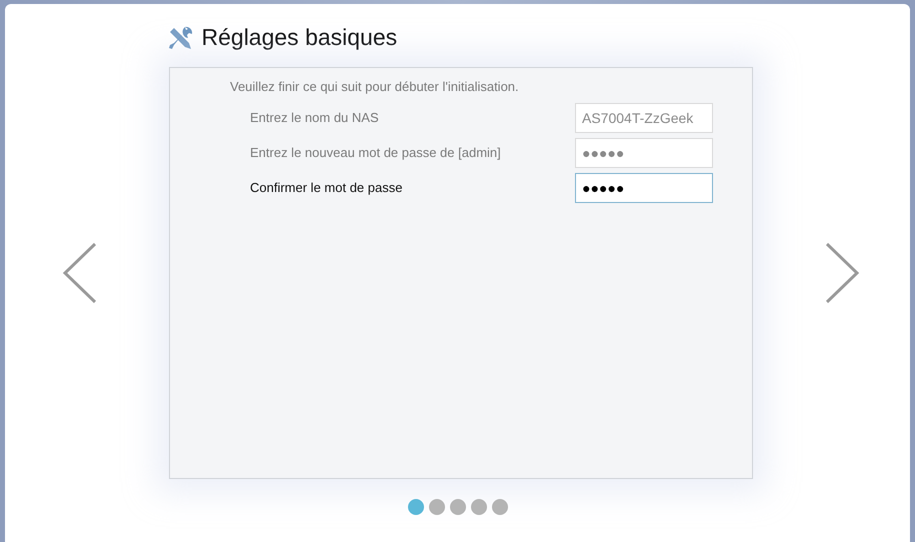 The image size is (915, 542). Describe the element at coordinates (644, 117) in the screenshot. I see `input-field: AS7004T-ZzGeek` at that location.